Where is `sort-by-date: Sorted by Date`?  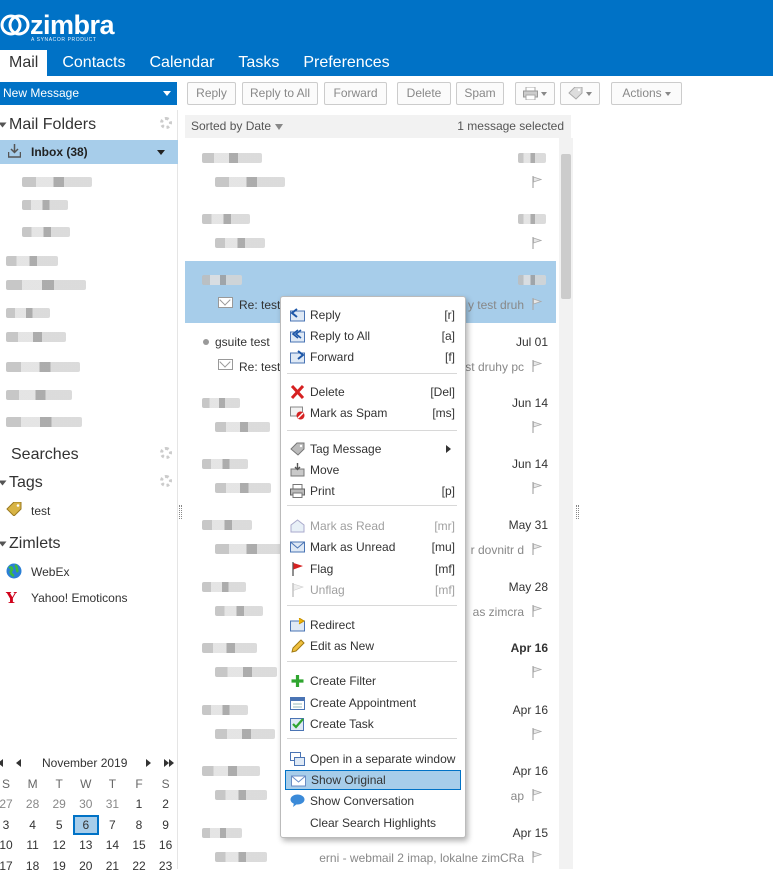
sort-by-date: Sorted by Date is located at coordinates (237, 126).